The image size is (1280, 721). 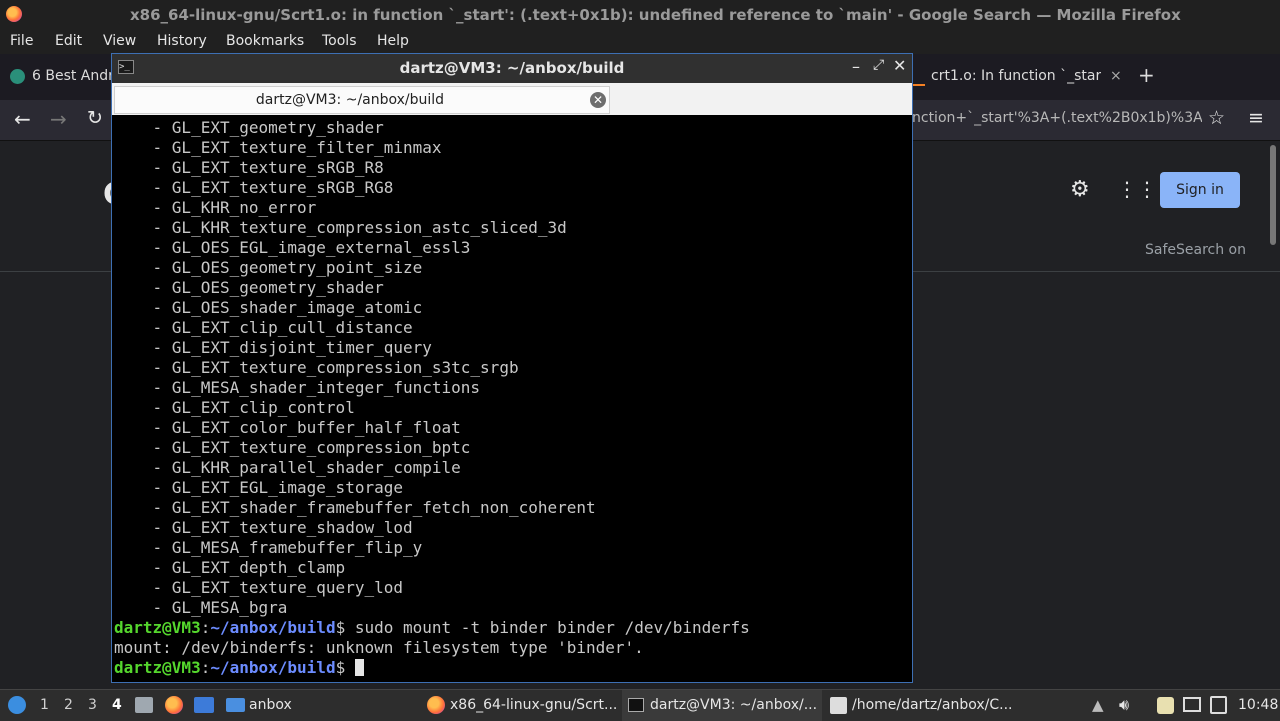 I want to click on tab-close-icon: ✕, so click(x=598, y=100).